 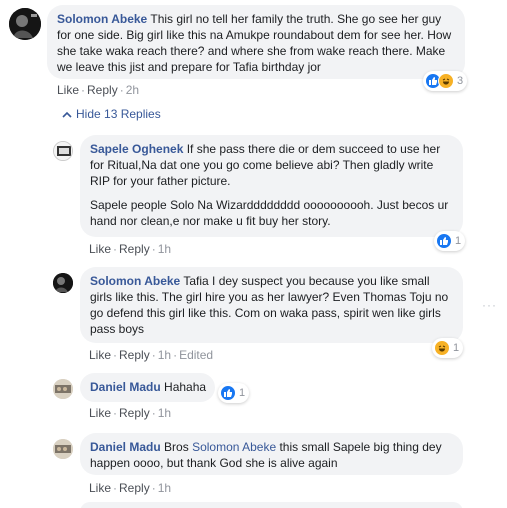 I want to click on mention-link: Solomon Abeke, so click(x=234, y=447).